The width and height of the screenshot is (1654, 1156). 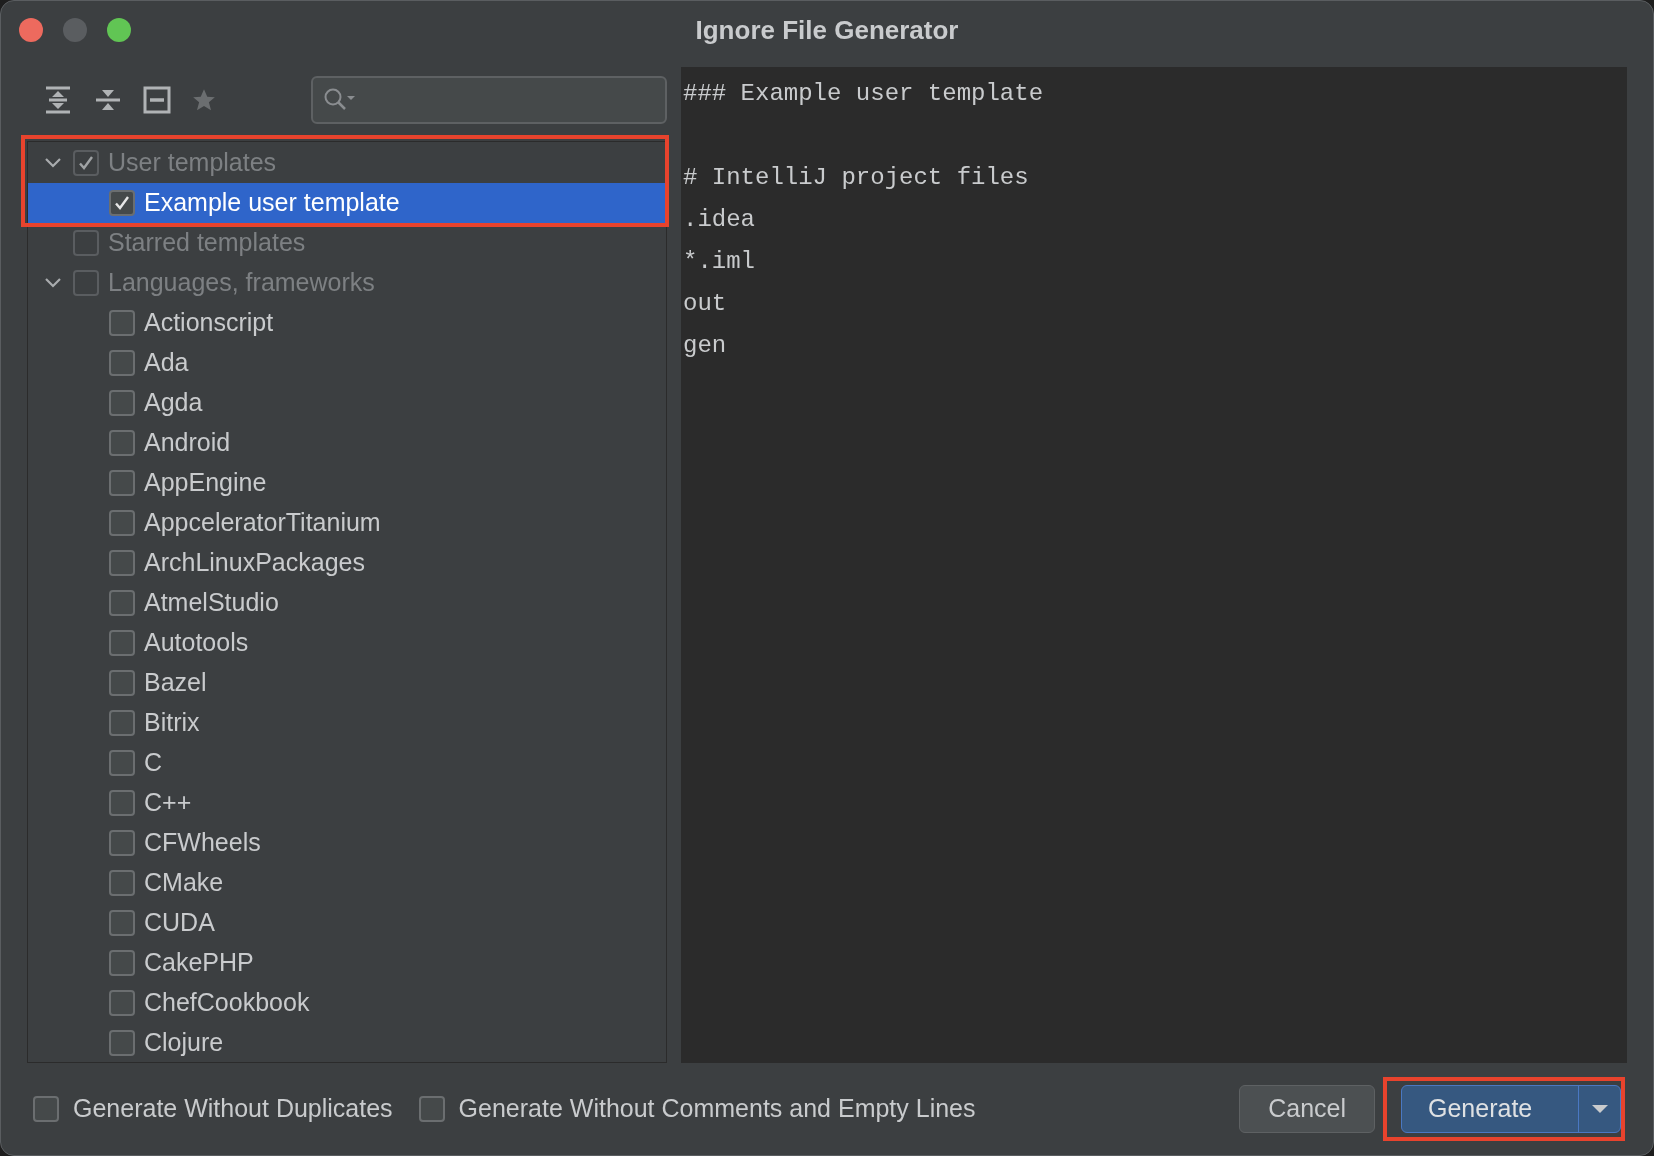 I want to click on window-title: Ignore File Generator, so click(x=827, y=30).